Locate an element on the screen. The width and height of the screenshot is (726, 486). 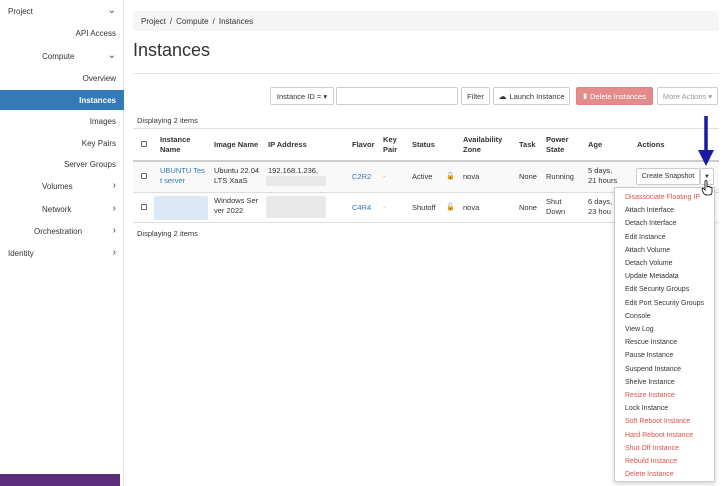
header-line: Key is located at coordinates (390, 139).